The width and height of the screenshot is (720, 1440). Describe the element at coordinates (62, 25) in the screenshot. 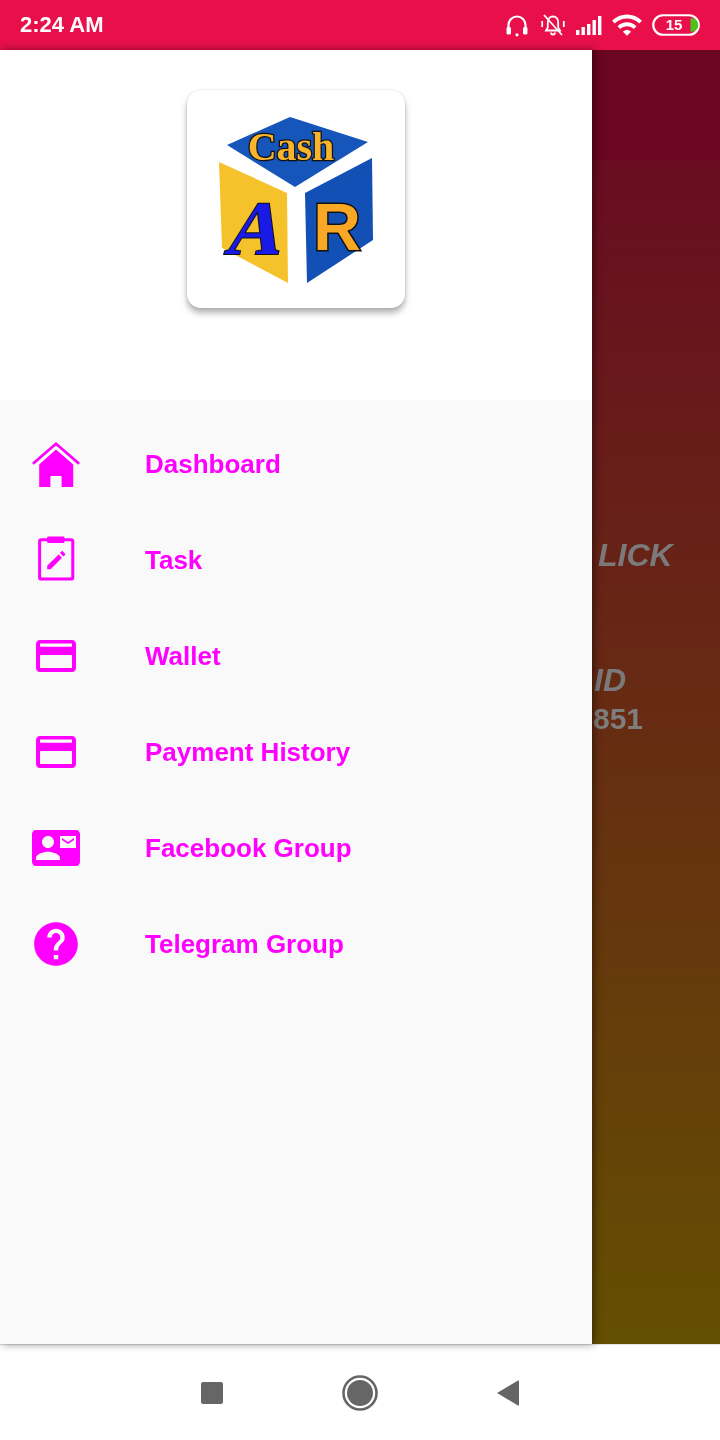

I see `status-time: 2:24 AM` at that location.